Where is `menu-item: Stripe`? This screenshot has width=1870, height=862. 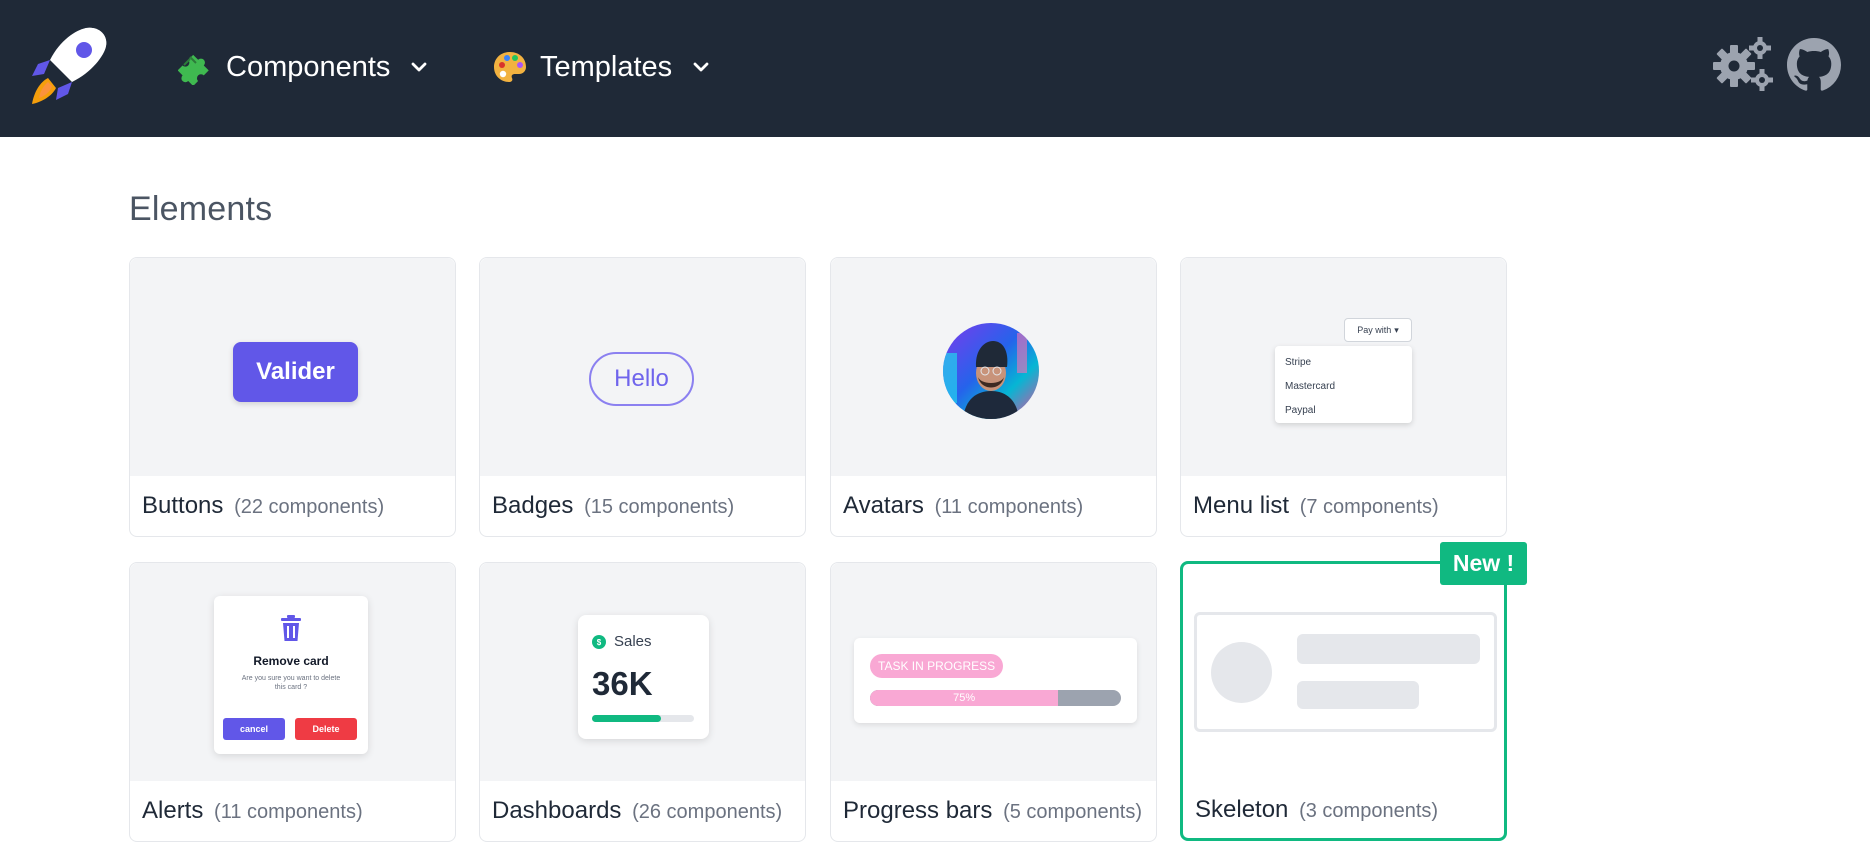
menu-item: Stripe is located at coordinates (1298, 362).